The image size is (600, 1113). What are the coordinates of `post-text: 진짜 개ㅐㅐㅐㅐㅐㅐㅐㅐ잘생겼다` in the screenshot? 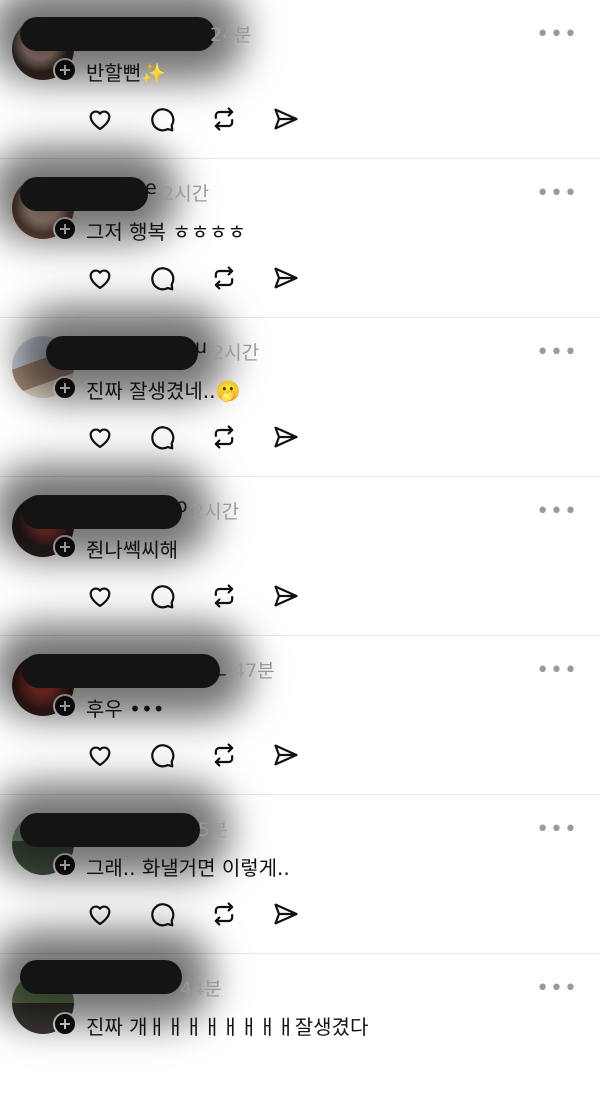 It's located at (227, 1027).